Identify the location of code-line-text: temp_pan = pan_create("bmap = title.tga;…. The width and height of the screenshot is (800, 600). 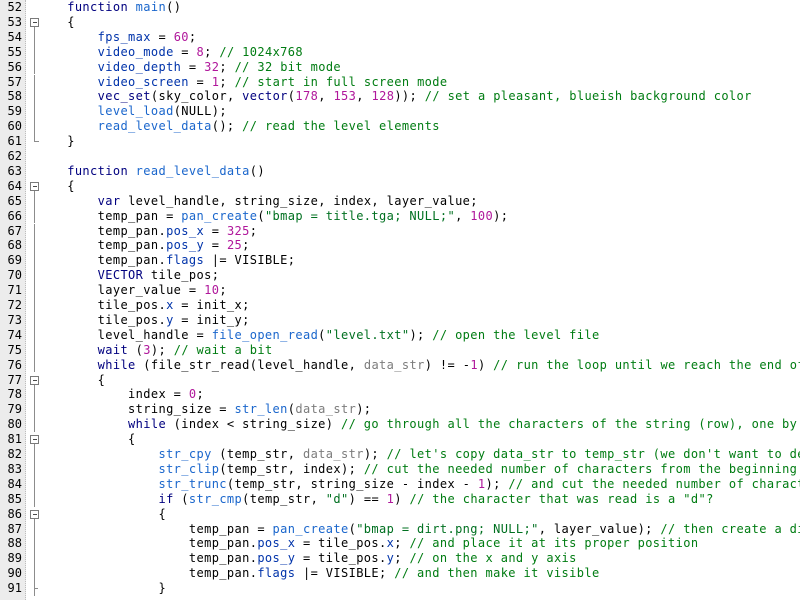
(280, 216).